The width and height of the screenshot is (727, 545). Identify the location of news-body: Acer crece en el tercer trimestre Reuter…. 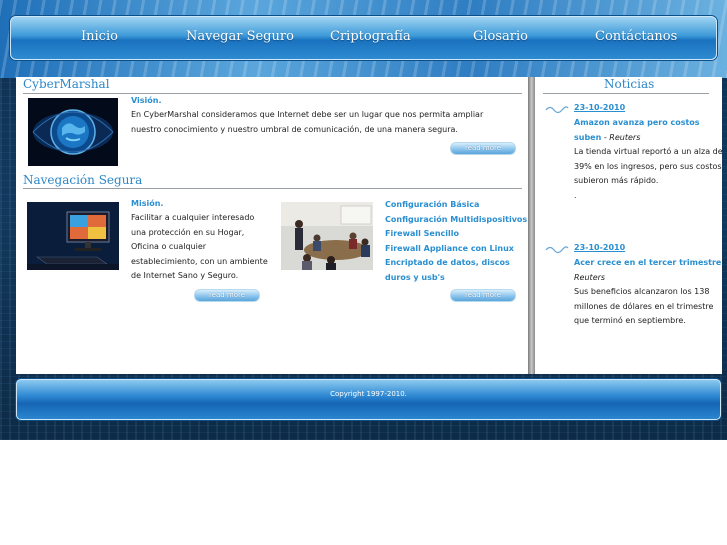
(649, 292).